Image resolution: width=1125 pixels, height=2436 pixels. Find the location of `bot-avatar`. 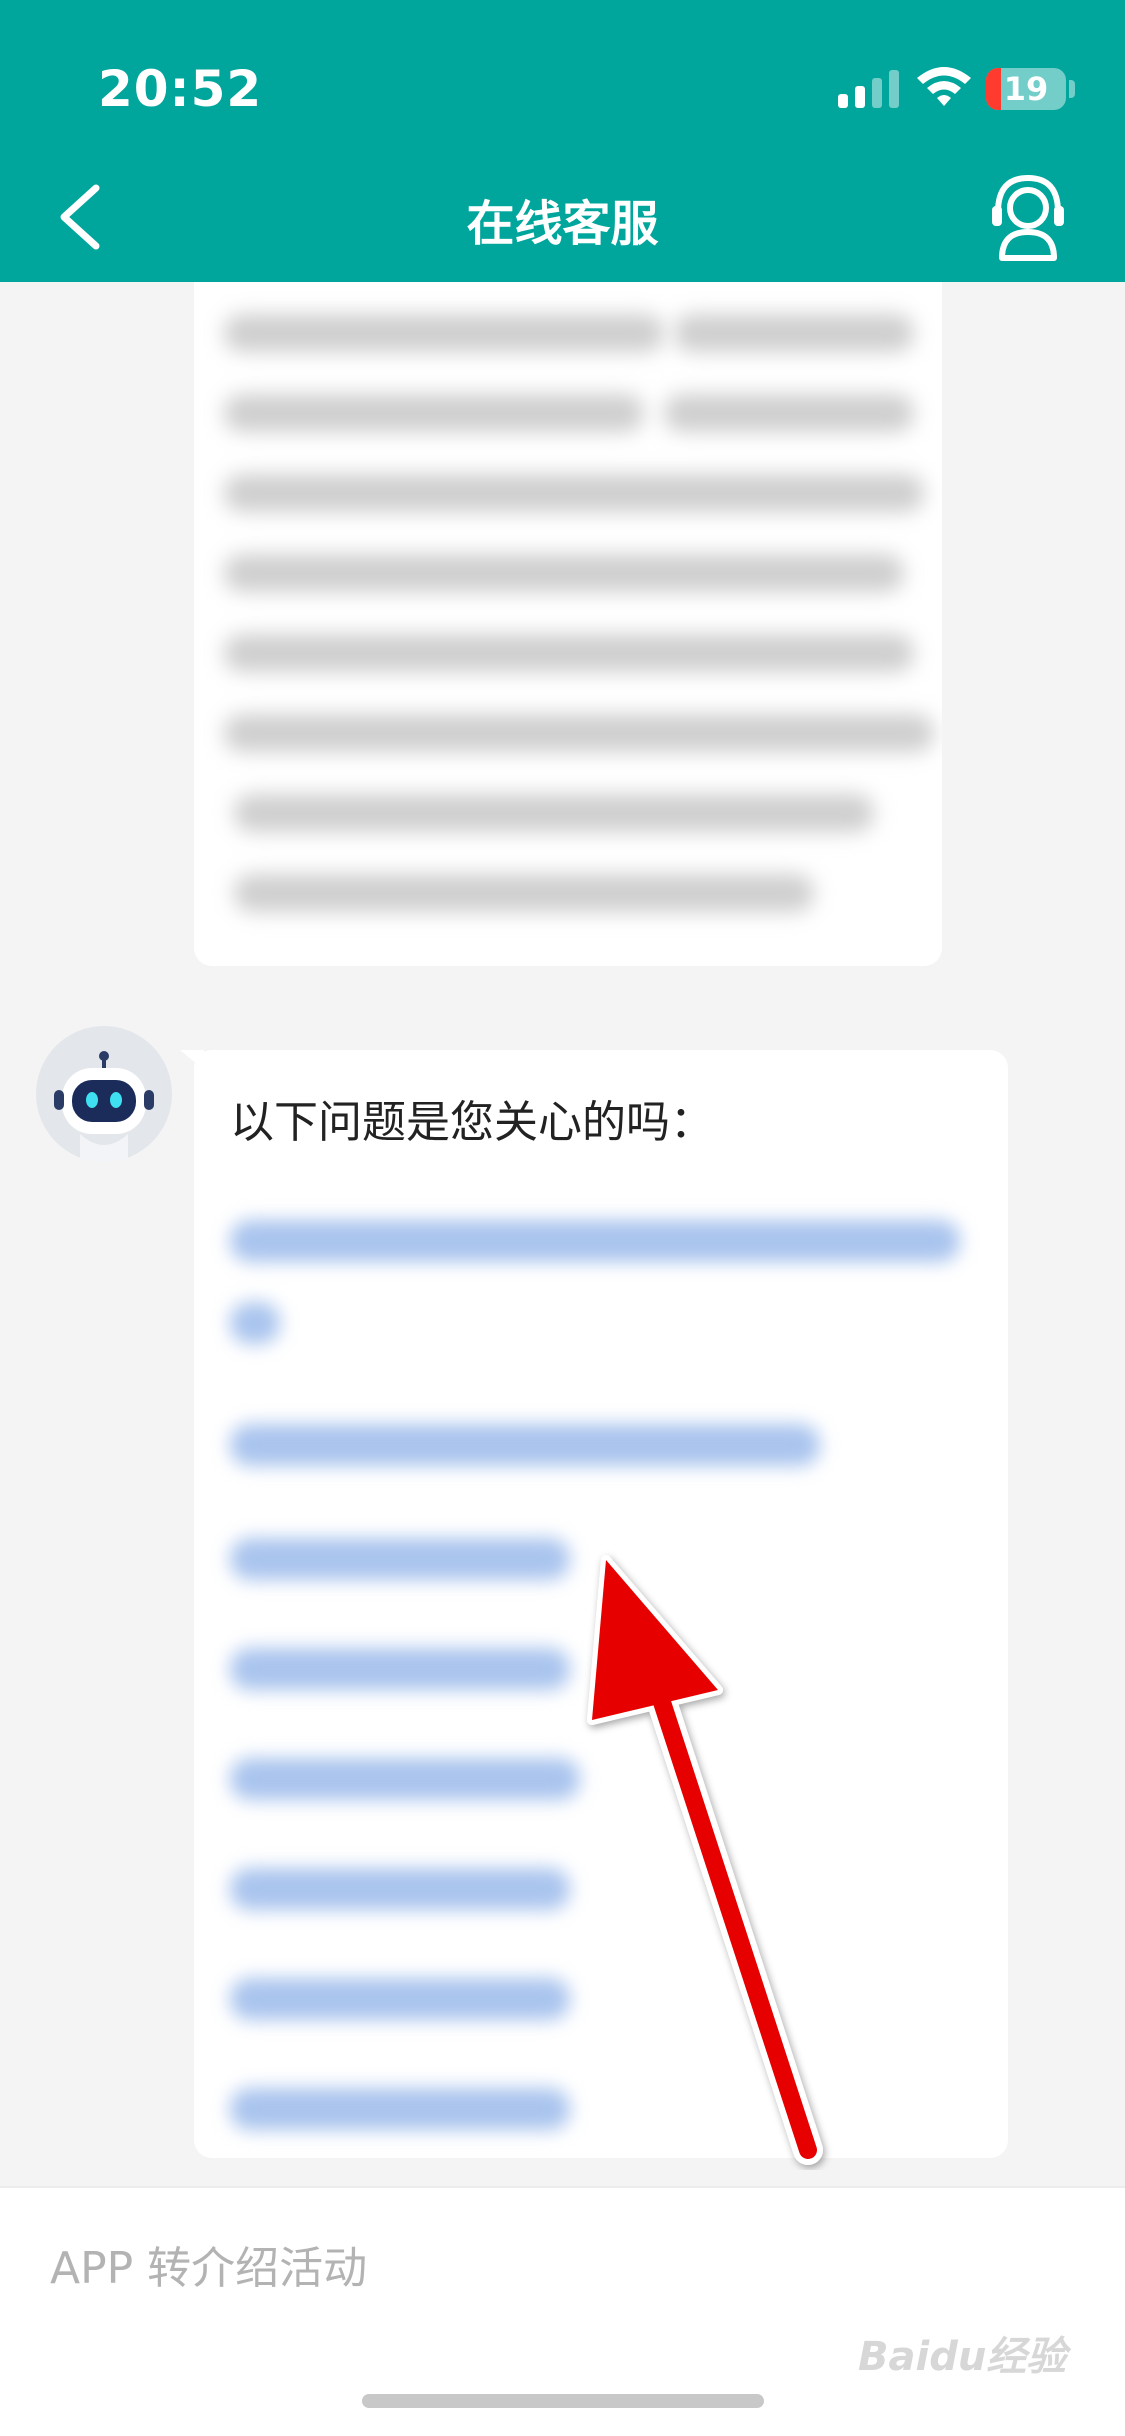

bot-avatar is located at coordinates (104, 1094).